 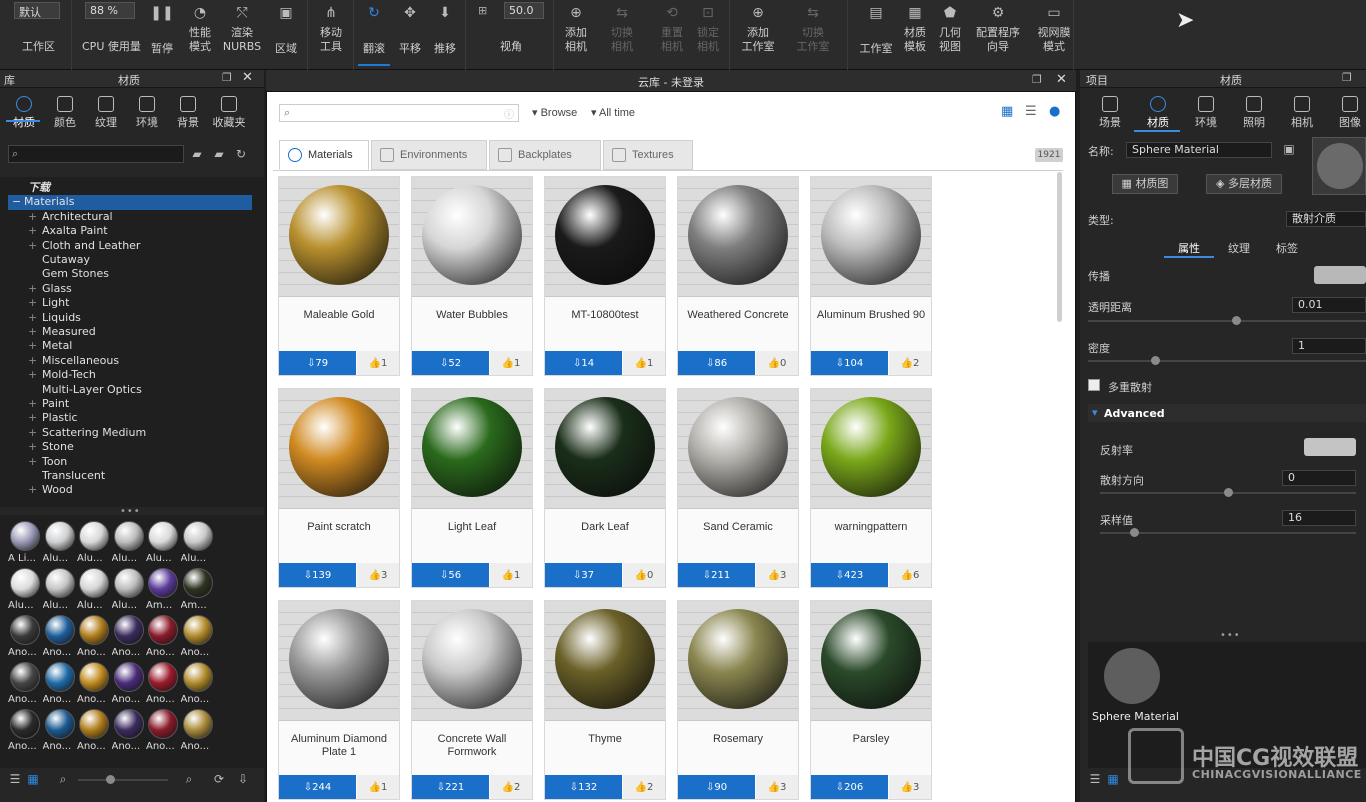 What do you see at coordinates (331, 33) in the screenshot?
I see `move-tool-button: ⋔ 移动 工具` at bounding box center [331, 33].